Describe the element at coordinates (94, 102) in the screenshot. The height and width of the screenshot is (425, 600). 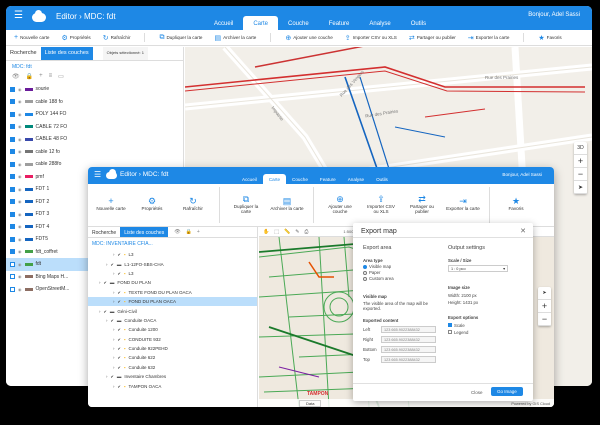
I see `layer-item: ◉ cable 188 fo` at that location.